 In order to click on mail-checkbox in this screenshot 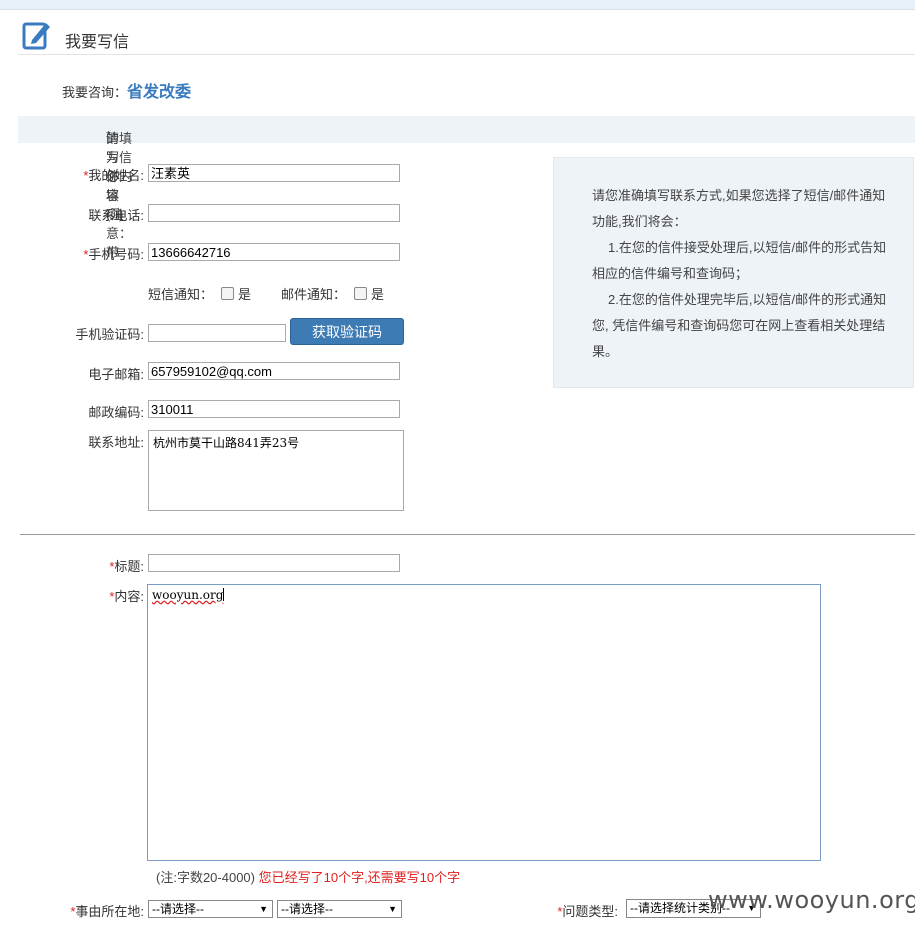, I will do `click(361, 293)`.